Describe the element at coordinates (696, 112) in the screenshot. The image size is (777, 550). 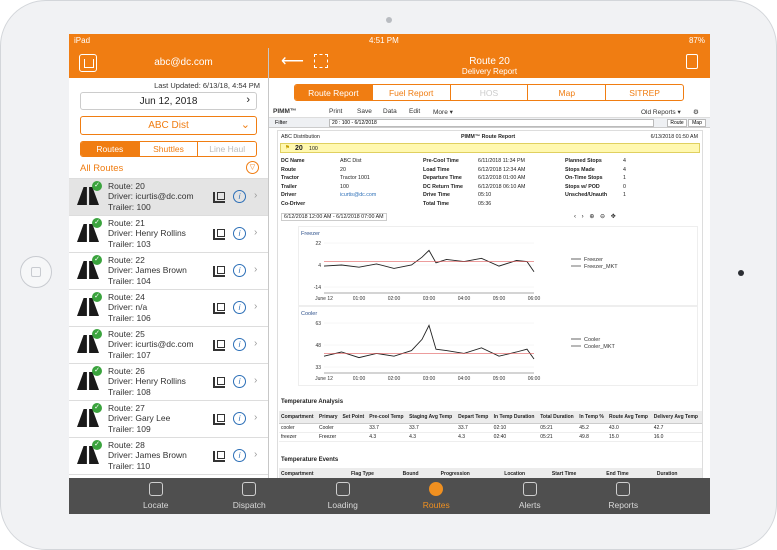
I see `gear-icon: ⚙` at that location.